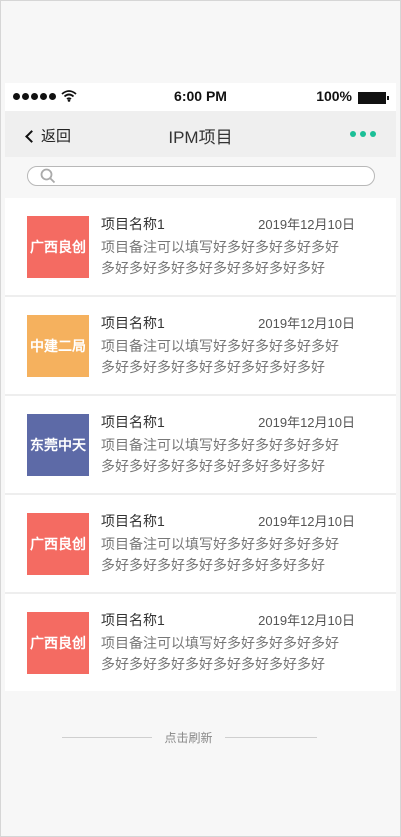 This screenshot has height=837, width=401. What do you see at coordinates (58, 346) in the screenshot?
I see `project-logo: 中建二局` at bounding box center [58, 346].